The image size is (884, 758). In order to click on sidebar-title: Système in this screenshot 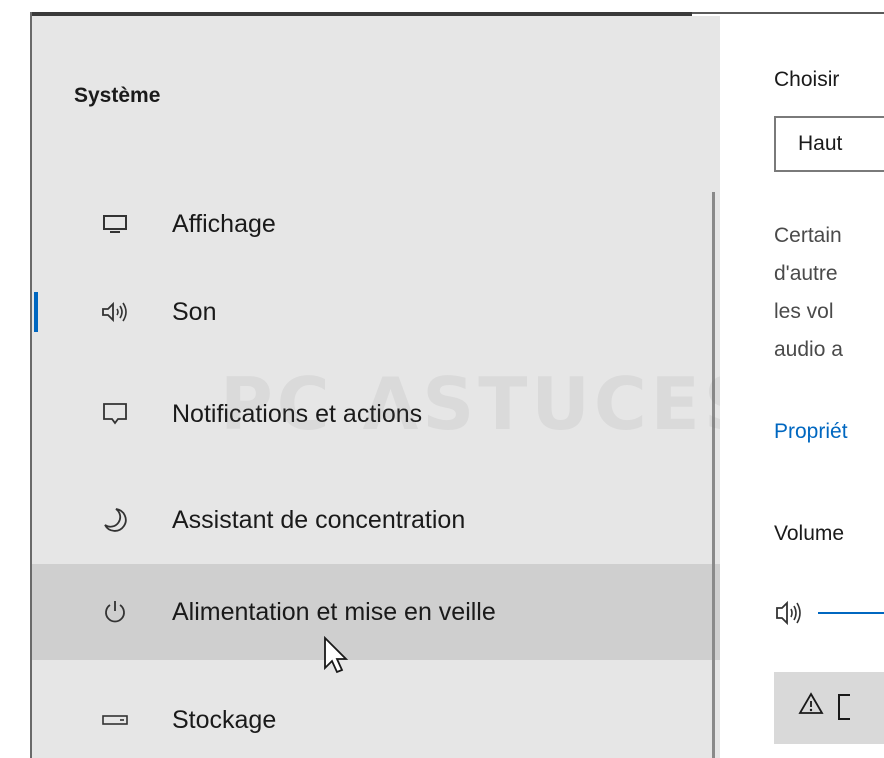, I will do `click(117, 95)`.